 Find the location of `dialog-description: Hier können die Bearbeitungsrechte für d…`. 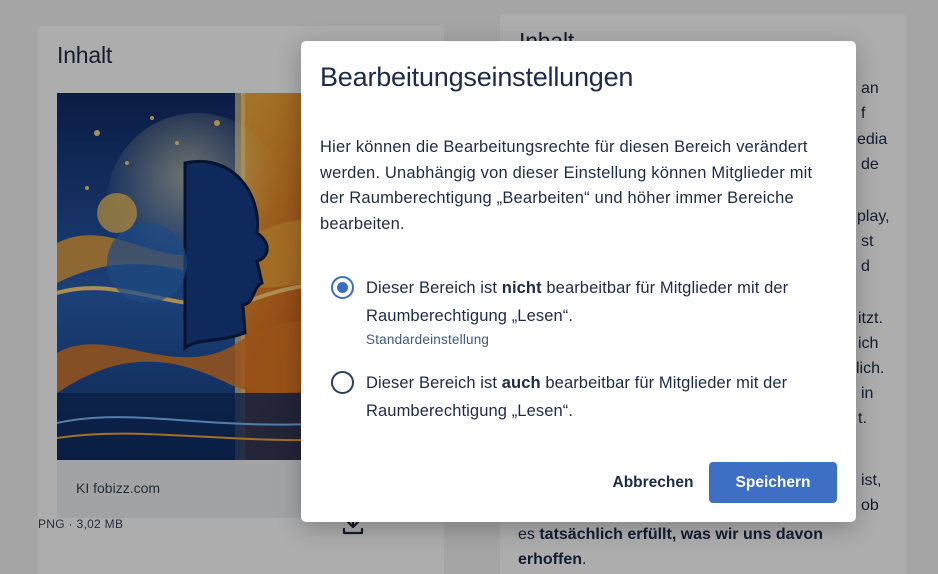

dialog-description: Hier können die Bearbeitungsrechte für d… is located at coordinates (566, 185).